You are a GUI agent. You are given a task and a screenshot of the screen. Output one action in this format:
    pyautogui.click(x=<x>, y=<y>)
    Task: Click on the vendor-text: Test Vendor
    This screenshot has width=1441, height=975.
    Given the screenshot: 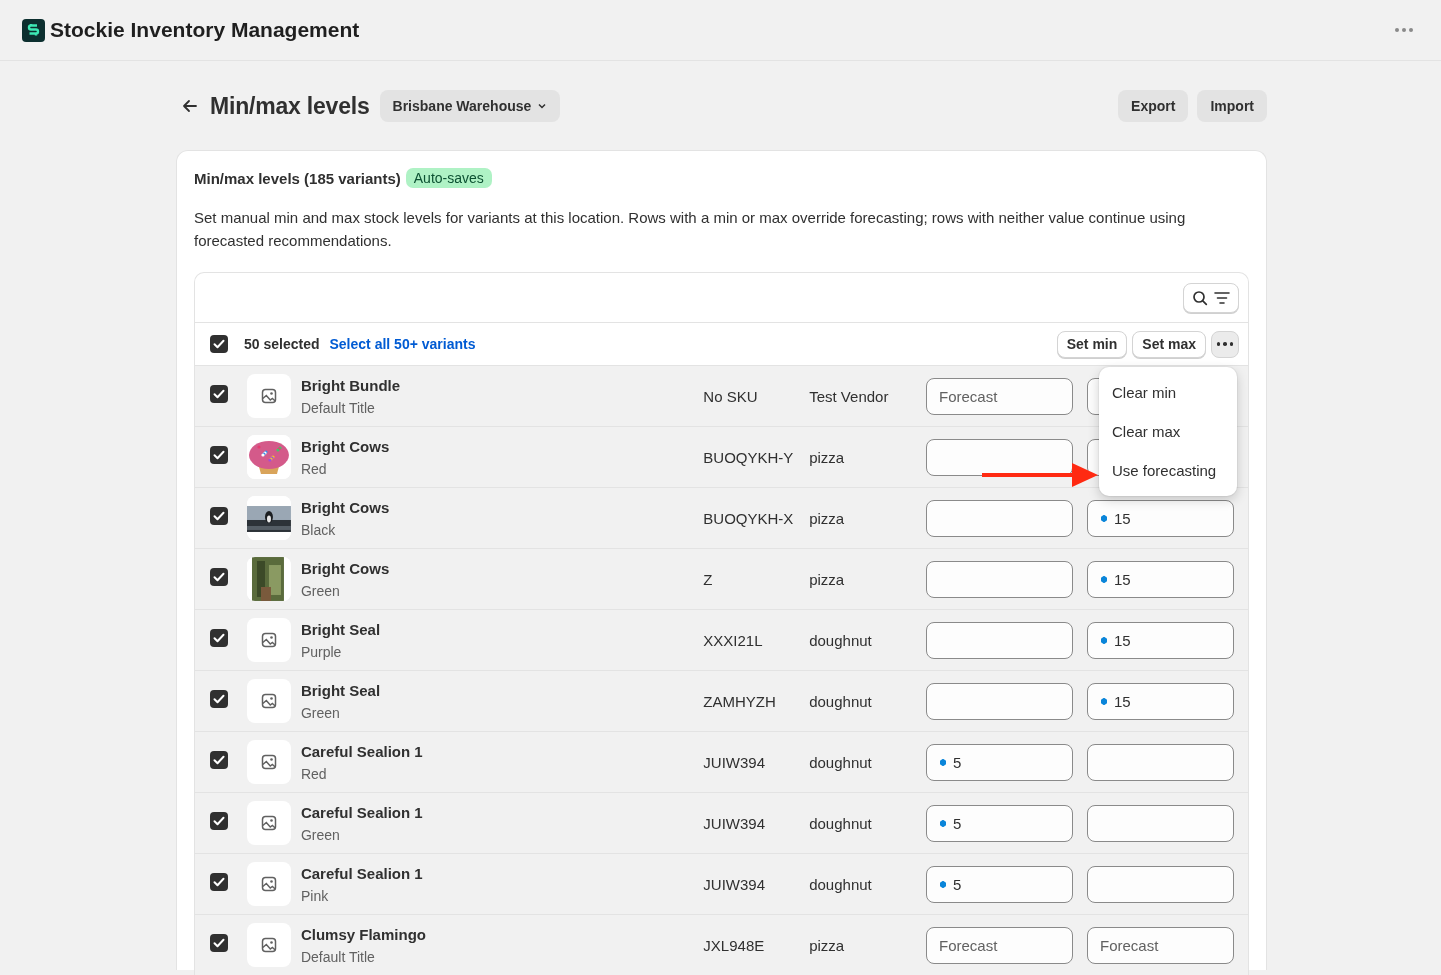 What is the action you would take?
    pyautogui.click(x=849, y=396)
    